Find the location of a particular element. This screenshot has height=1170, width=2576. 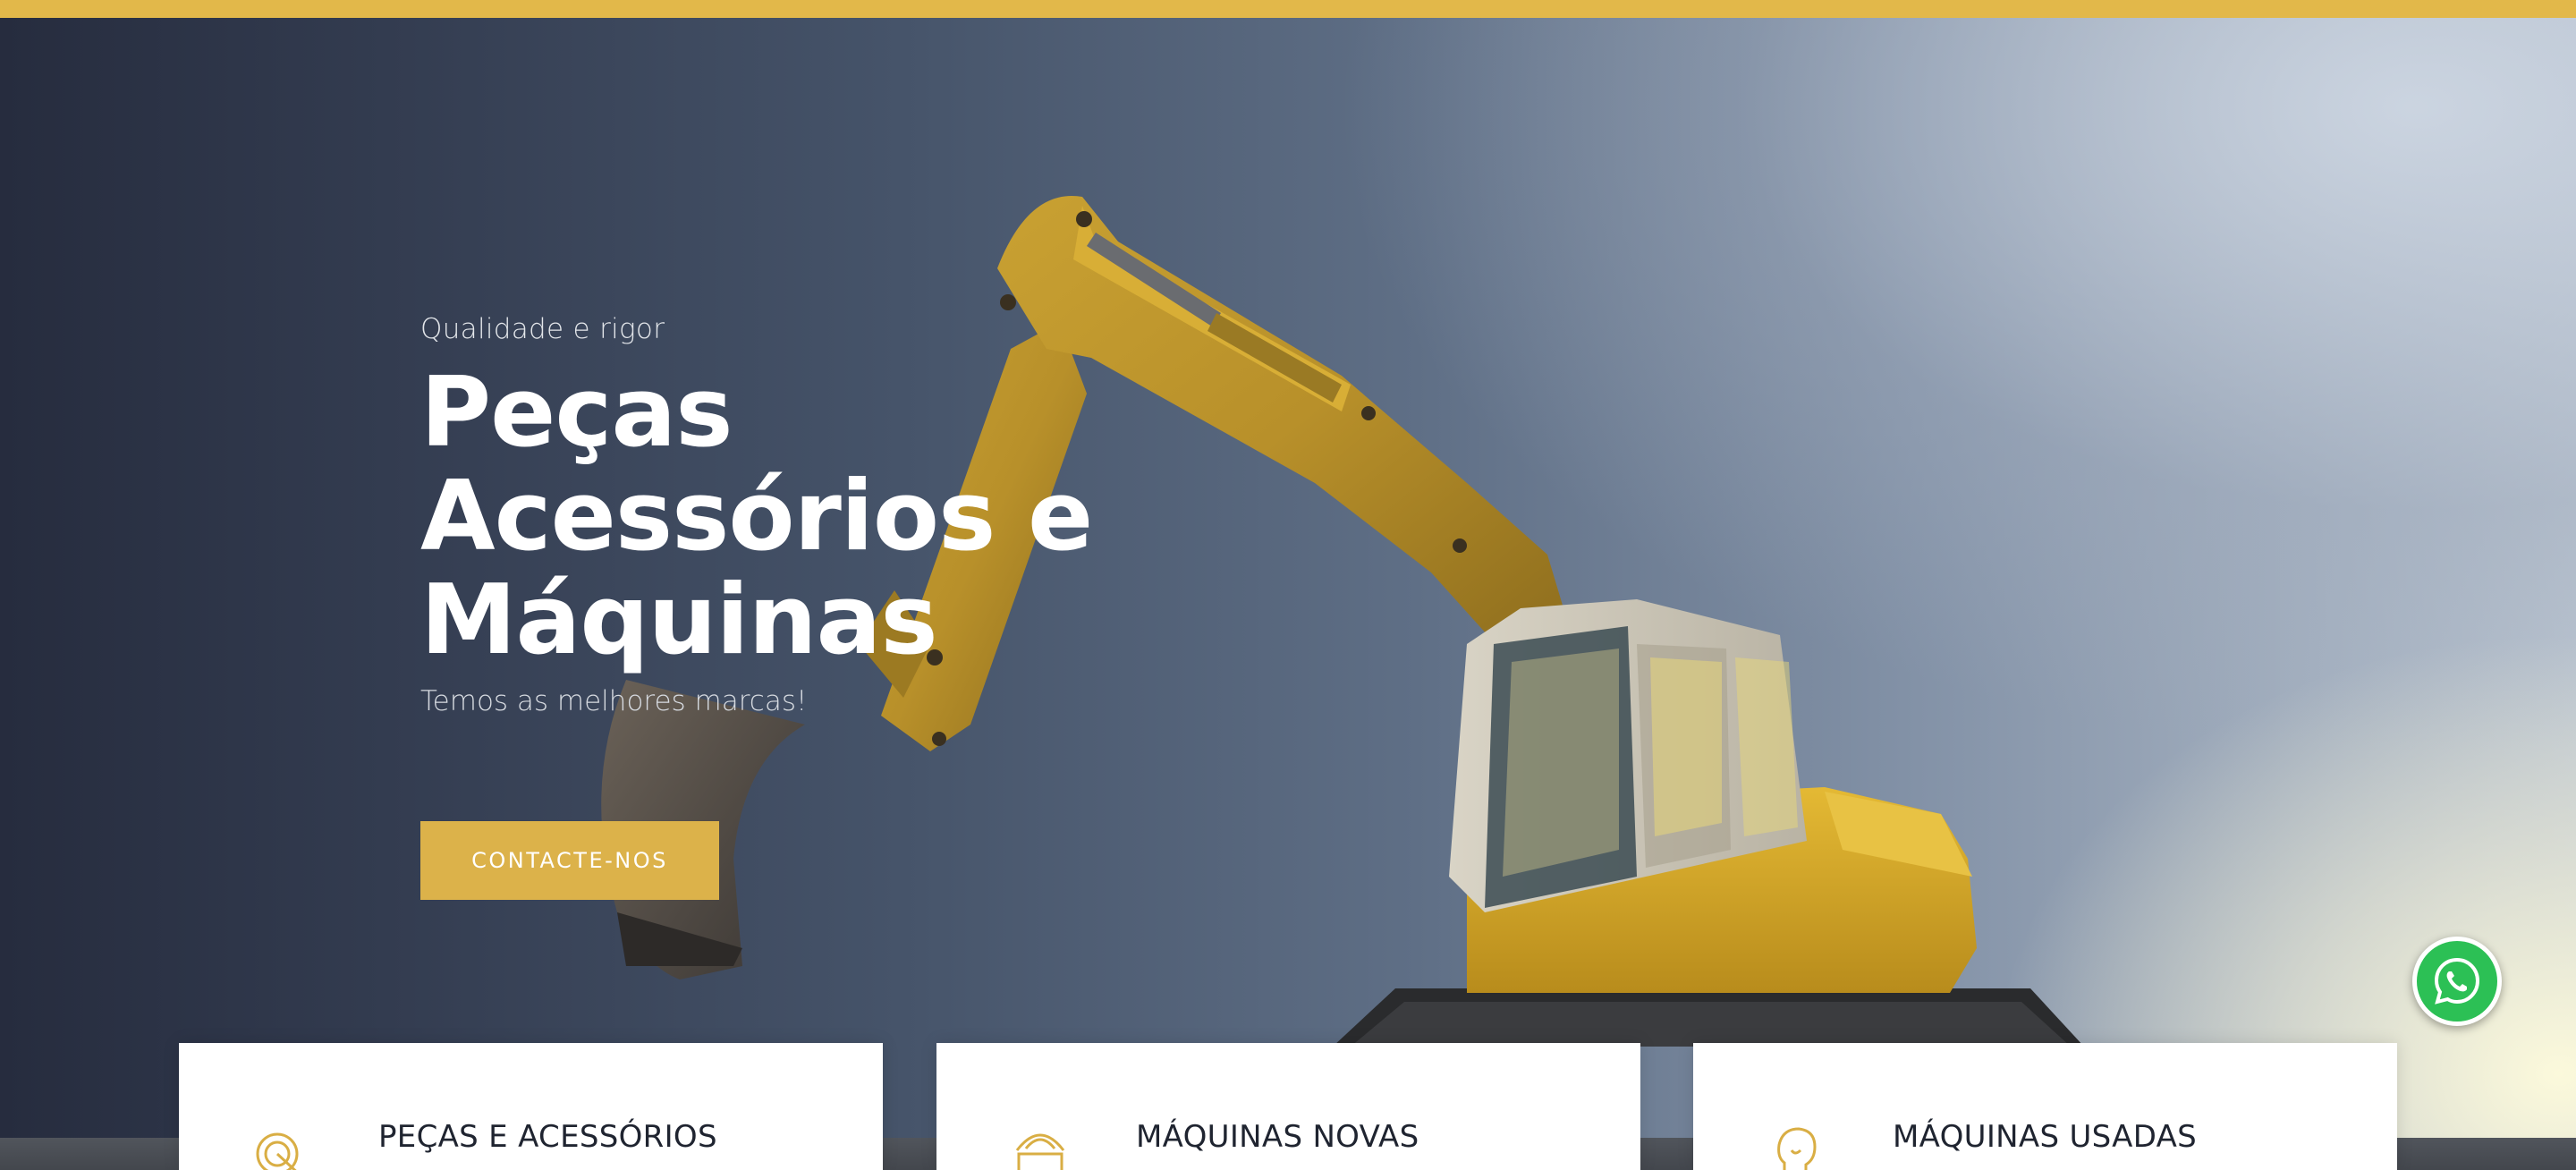

card-new-machines: MÁQUINAS NOVAS is located at coordinates (1288, 1106).